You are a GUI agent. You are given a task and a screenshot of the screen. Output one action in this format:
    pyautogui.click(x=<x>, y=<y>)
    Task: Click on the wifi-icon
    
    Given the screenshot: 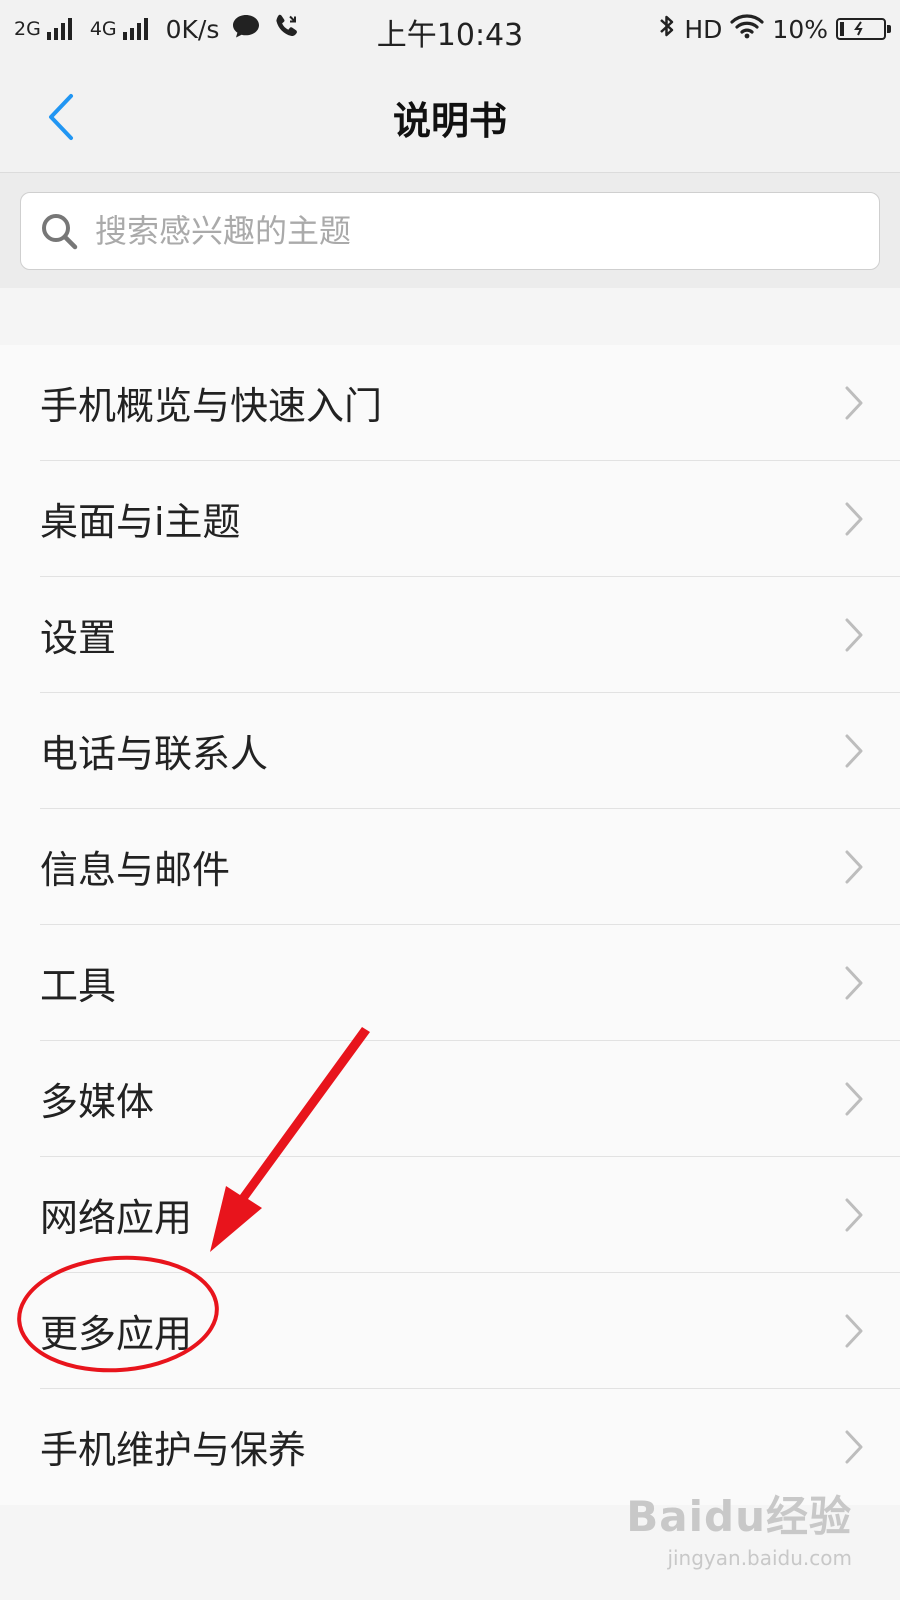 What is the action you would take?
    pyautogui.click(x=747, y=29)
    